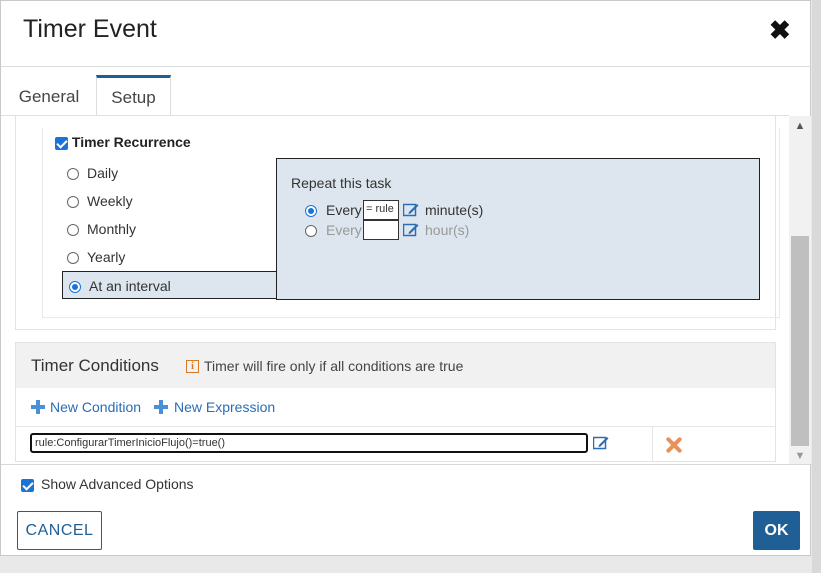 Image resolution: width=821 pixels, height=573 pixels. I want to click on cancel-button: CANCEL, so click(59, 530).